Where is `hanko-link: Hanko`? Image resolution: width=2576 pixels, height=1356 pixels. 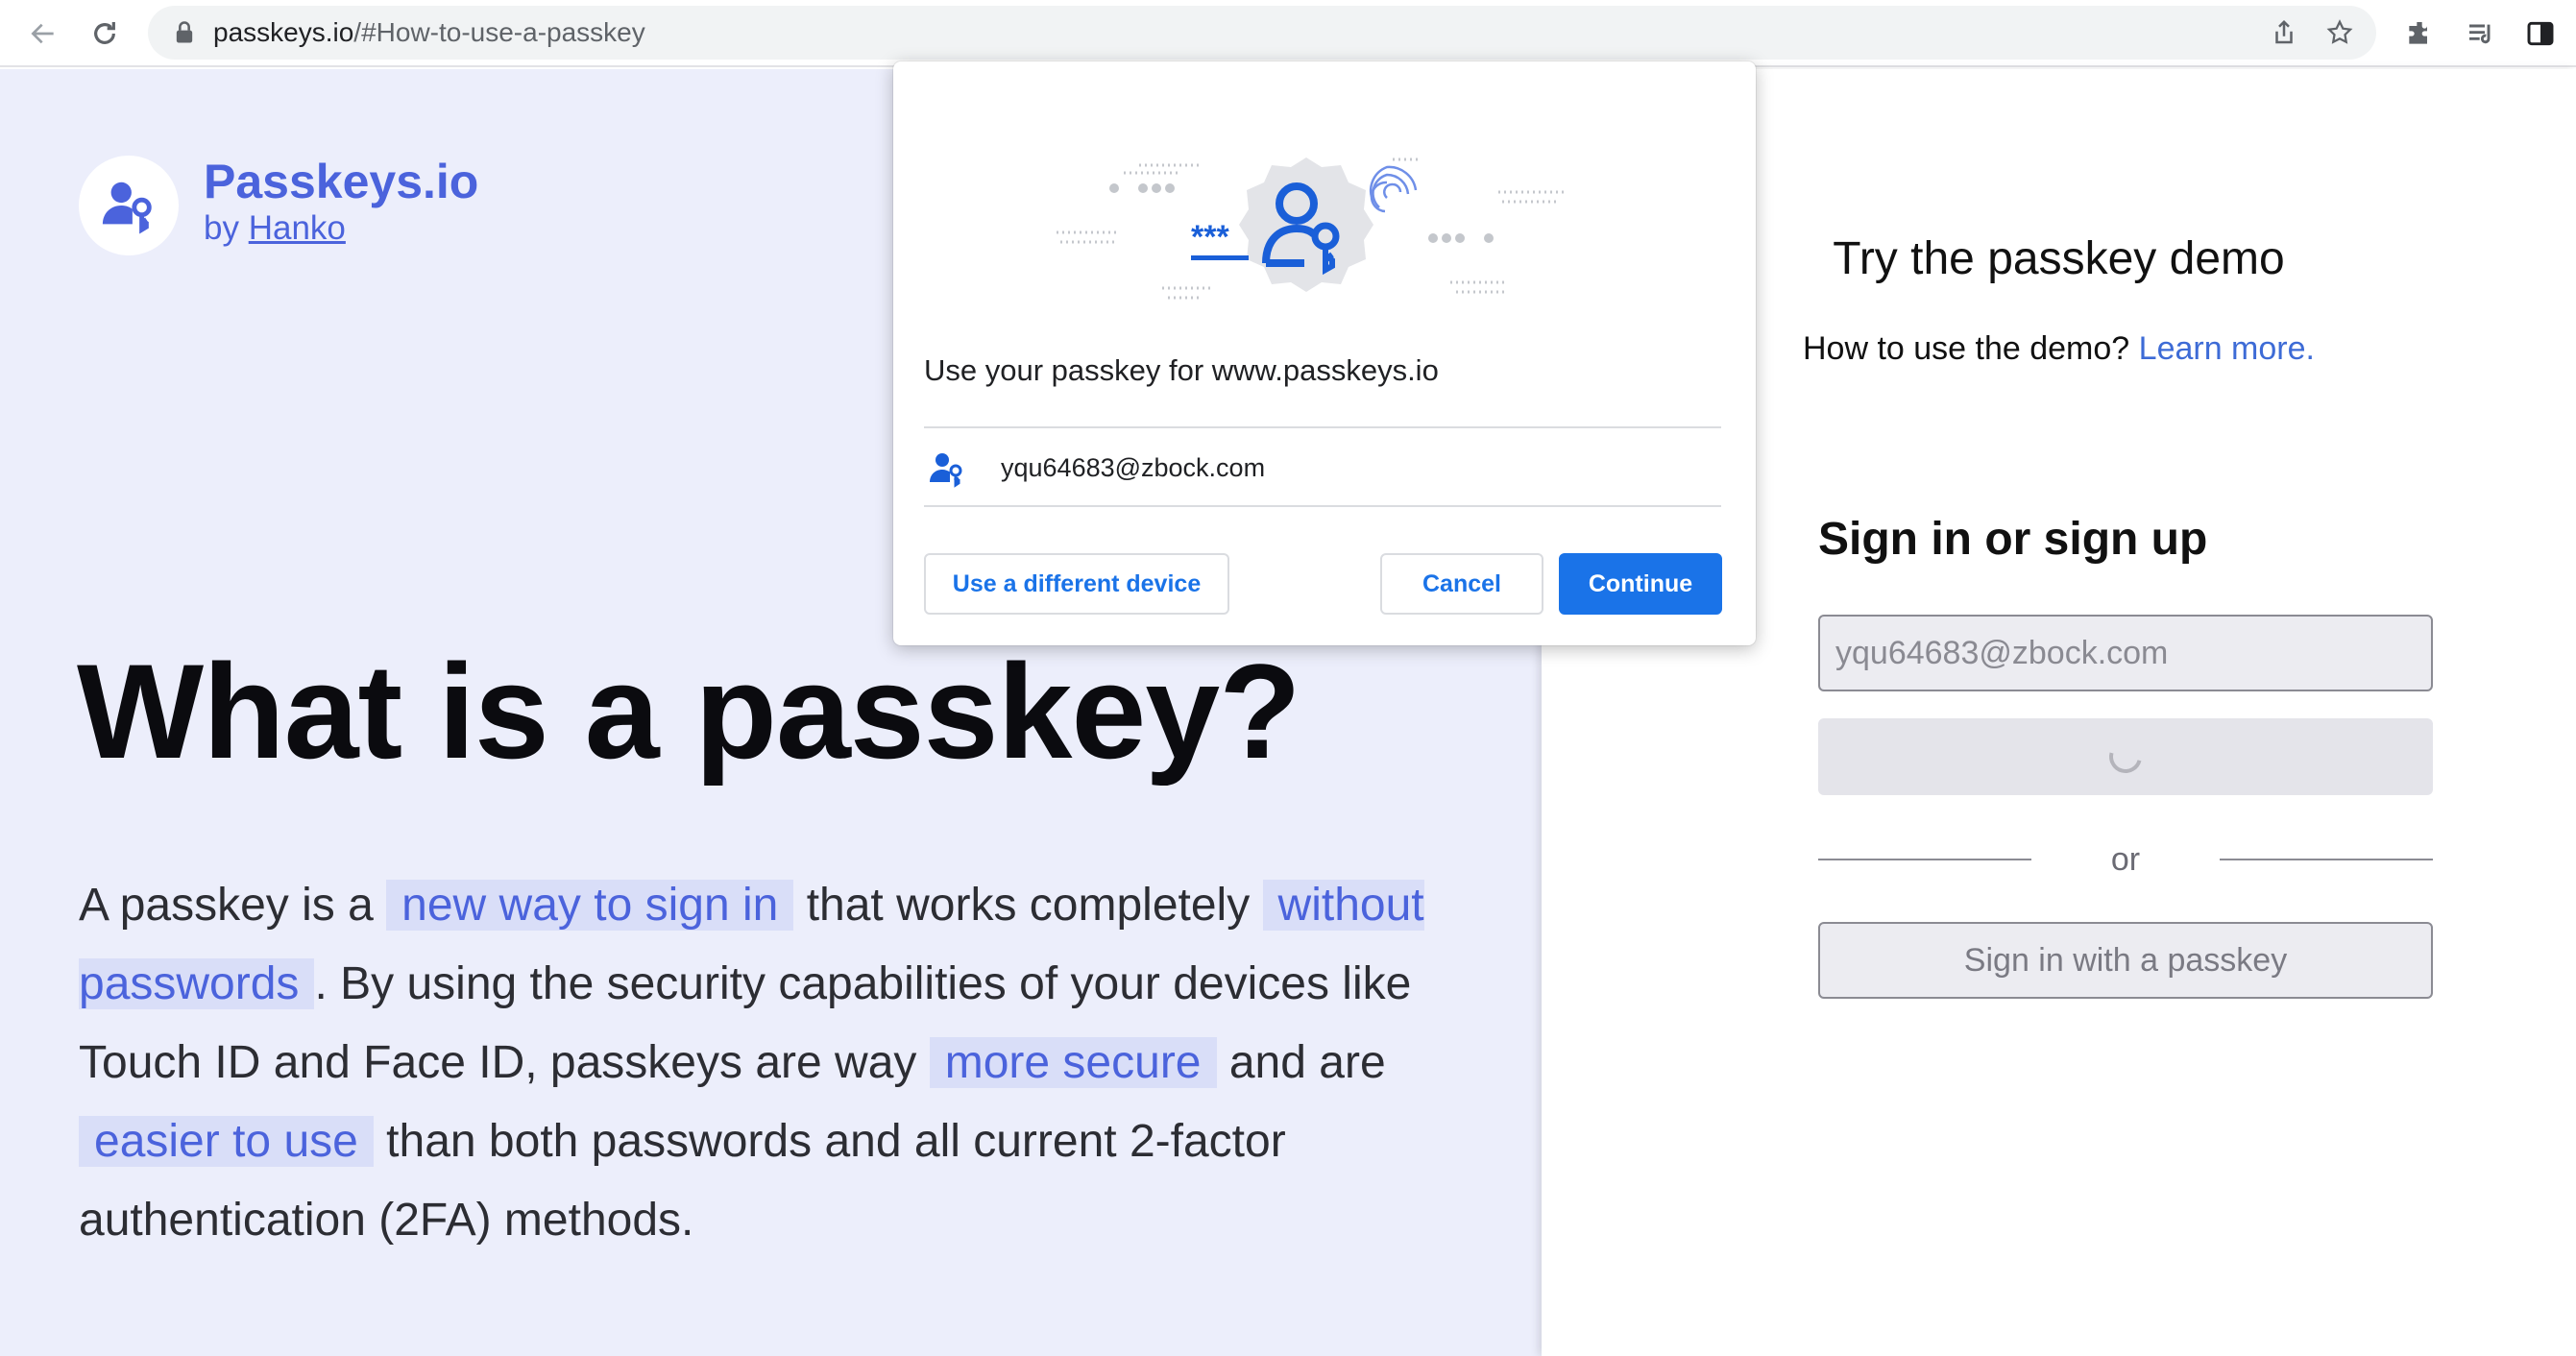
hanko-link: Hanko is located at coordinates (297, 228).